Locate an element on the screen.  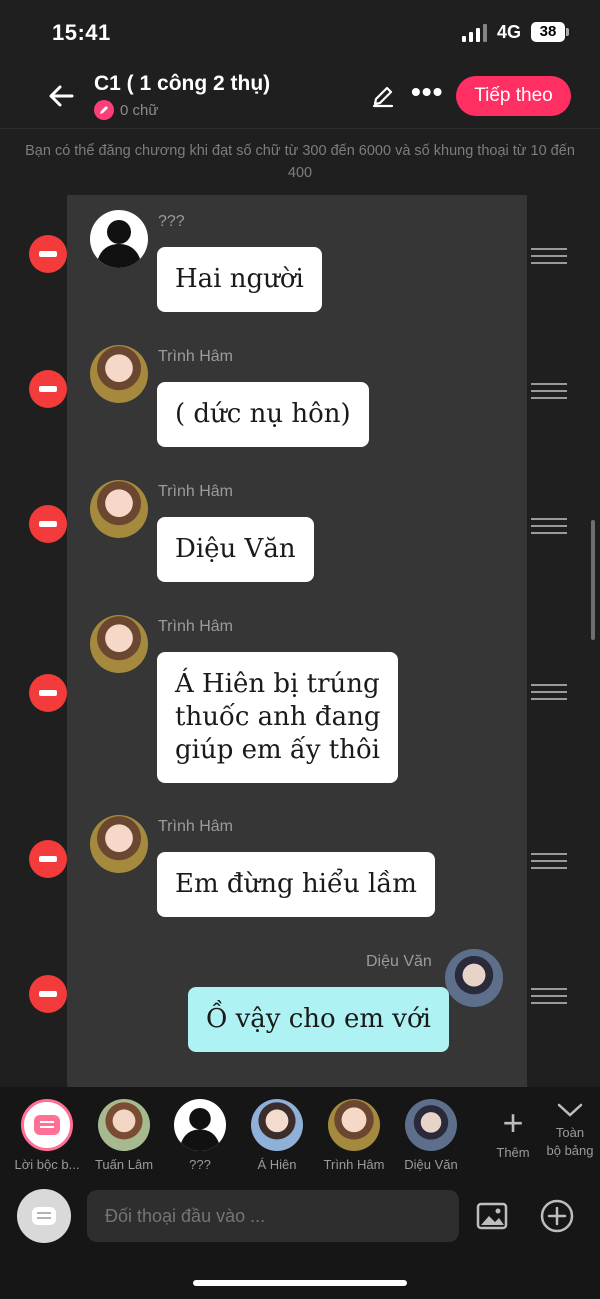
character-name: Á Hiên is located at coordinates (277, 1164).